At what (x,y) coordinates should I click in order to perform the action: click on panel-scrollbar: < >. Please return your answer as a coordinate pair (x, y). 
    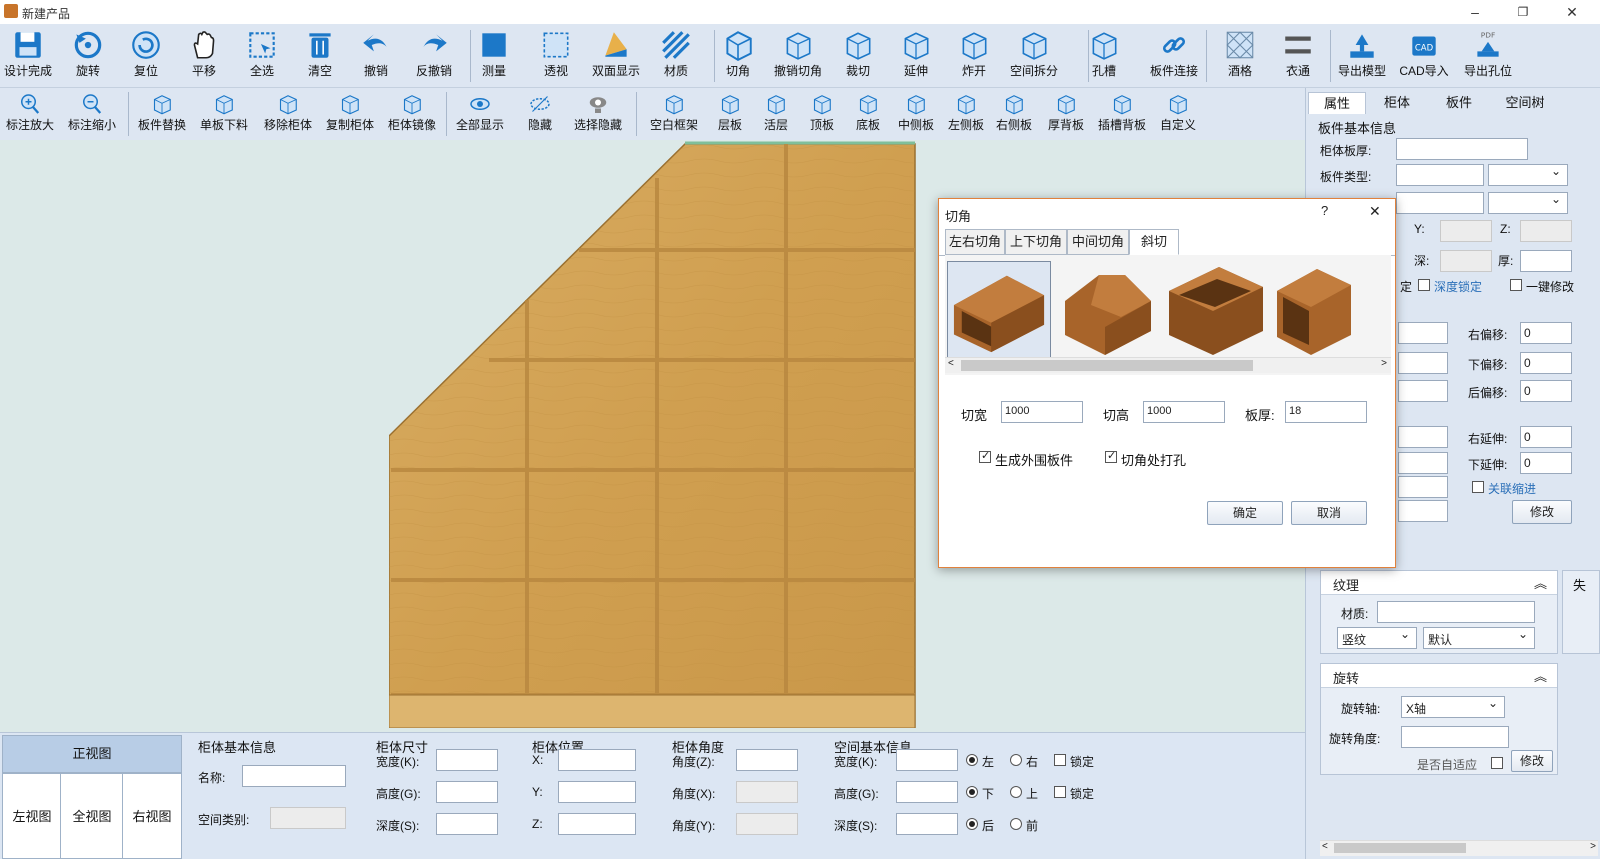
    Looking at the image, I should click on (1459, 848).